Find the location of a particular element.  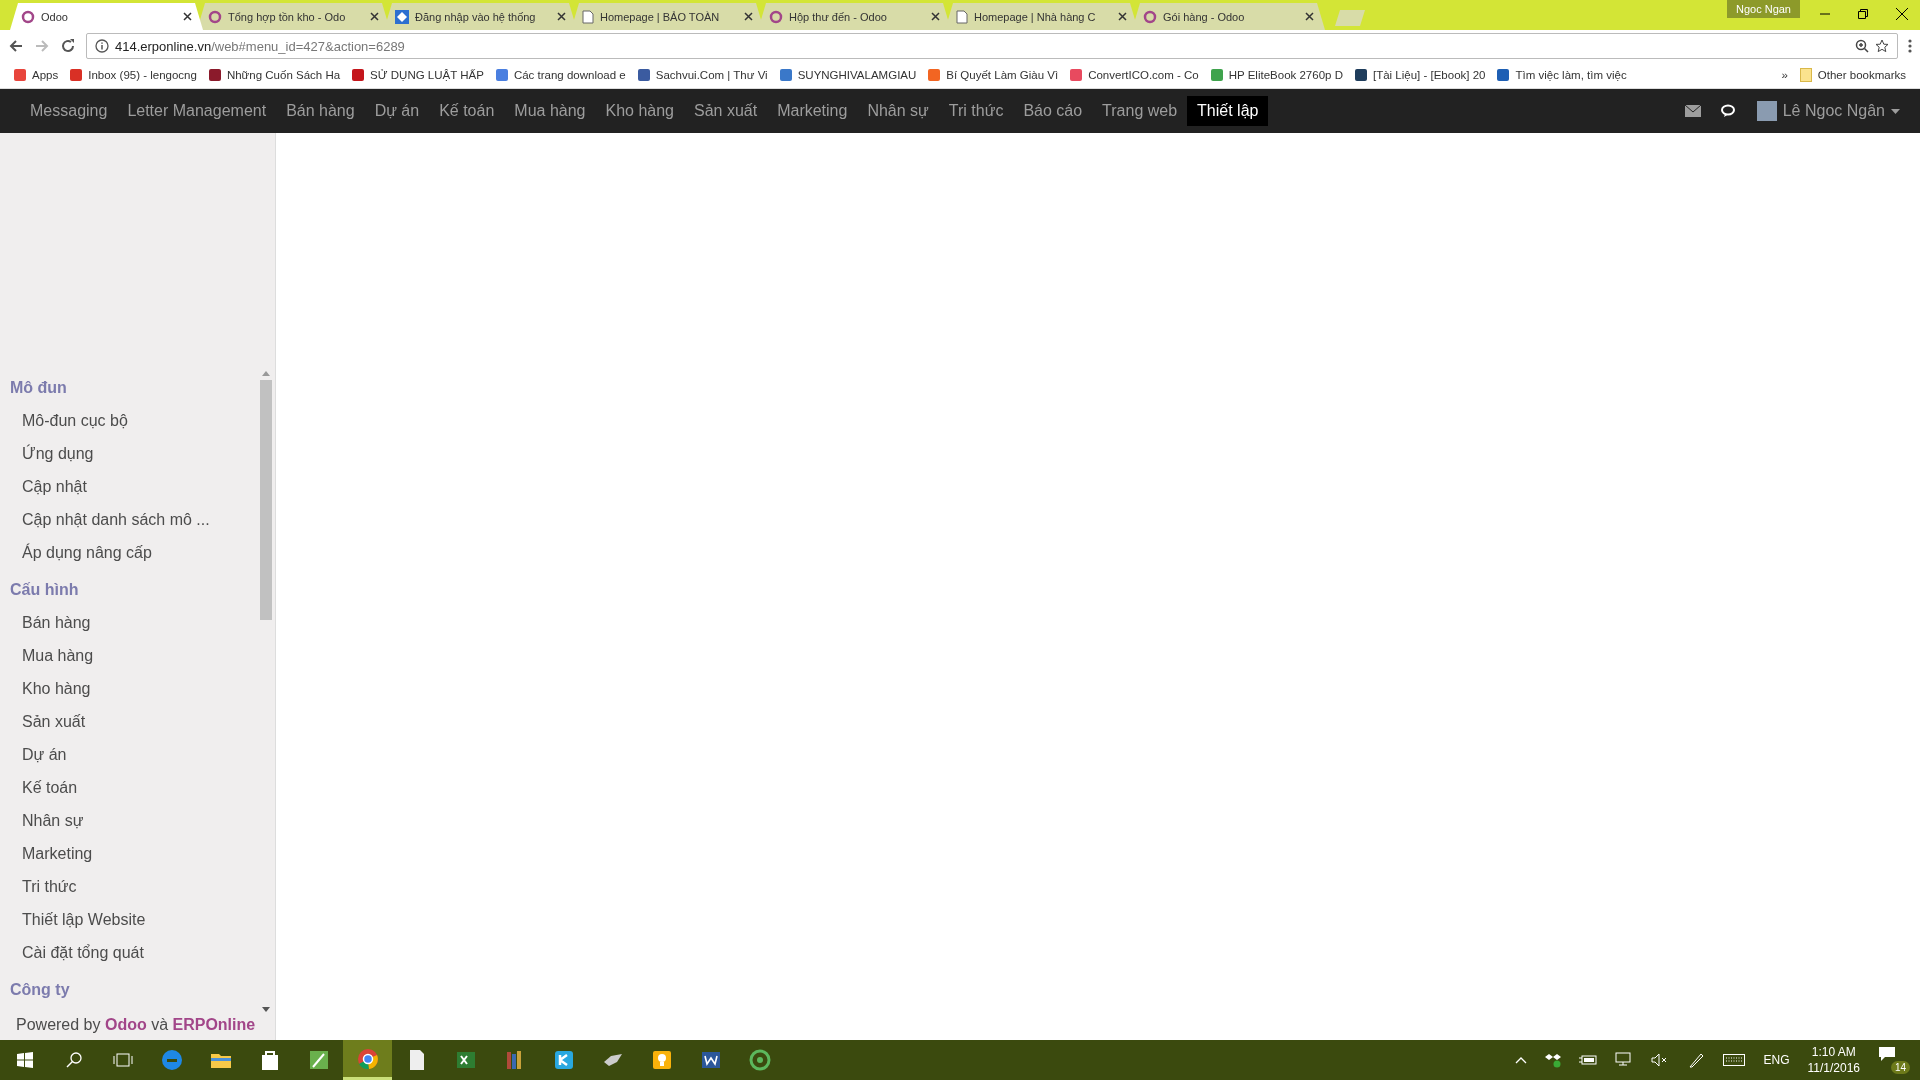

sidebar-item: Cài đặt tổng quát is located at coordinates (134, 952).